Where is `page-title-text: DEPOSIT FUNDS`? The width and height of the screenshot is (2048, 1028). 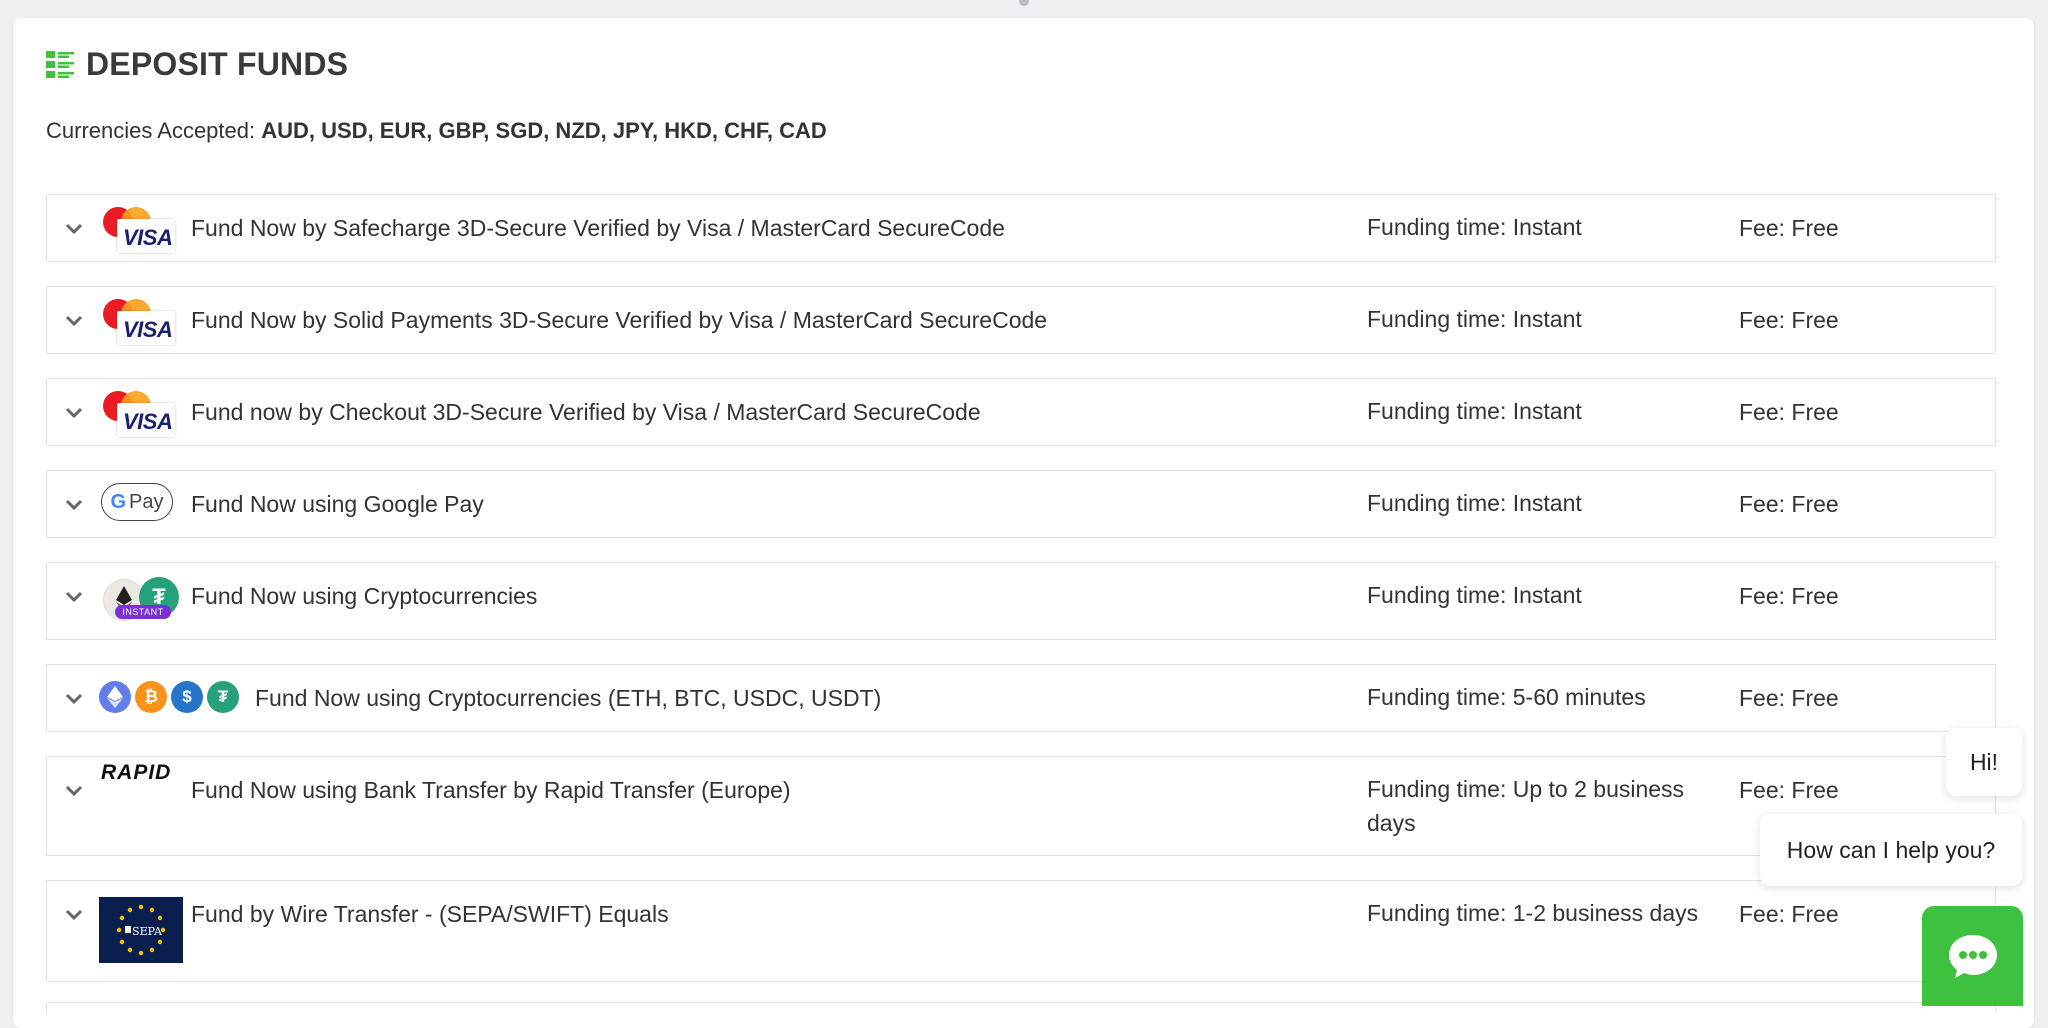 page-title-text: DEPOSIT FUNDS is located at coordinates (217, 63).